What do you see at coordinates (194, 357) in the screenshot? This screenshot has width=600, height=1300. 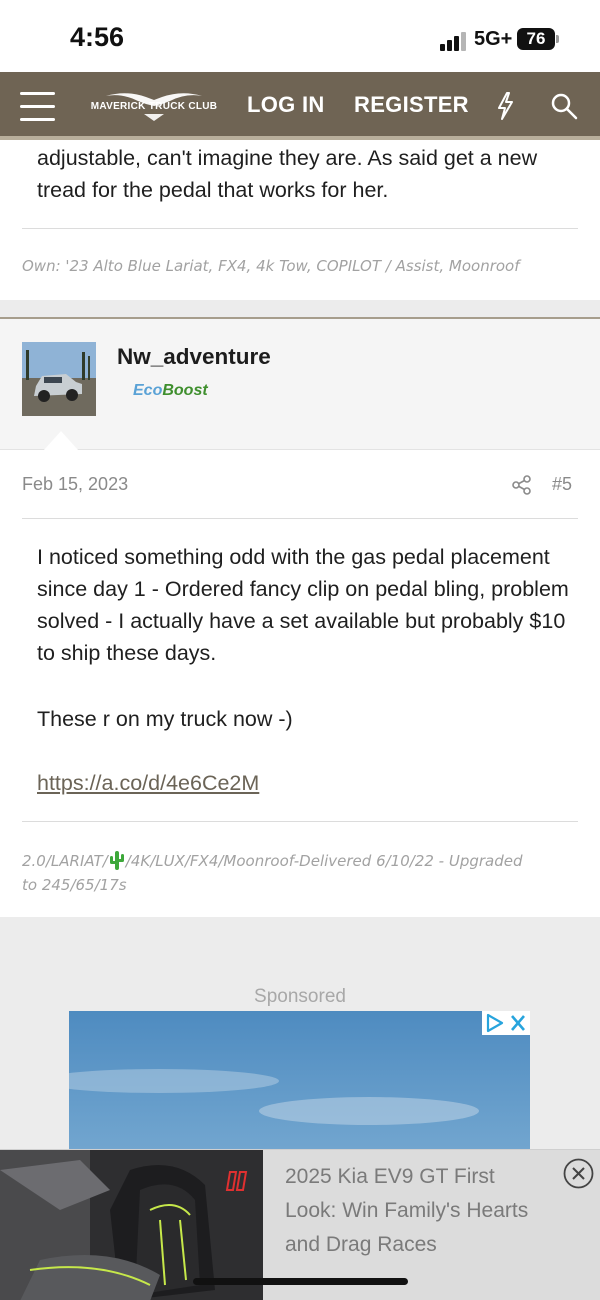 I see `post-username: Nw_adventure` at bounding box center [194, 357].